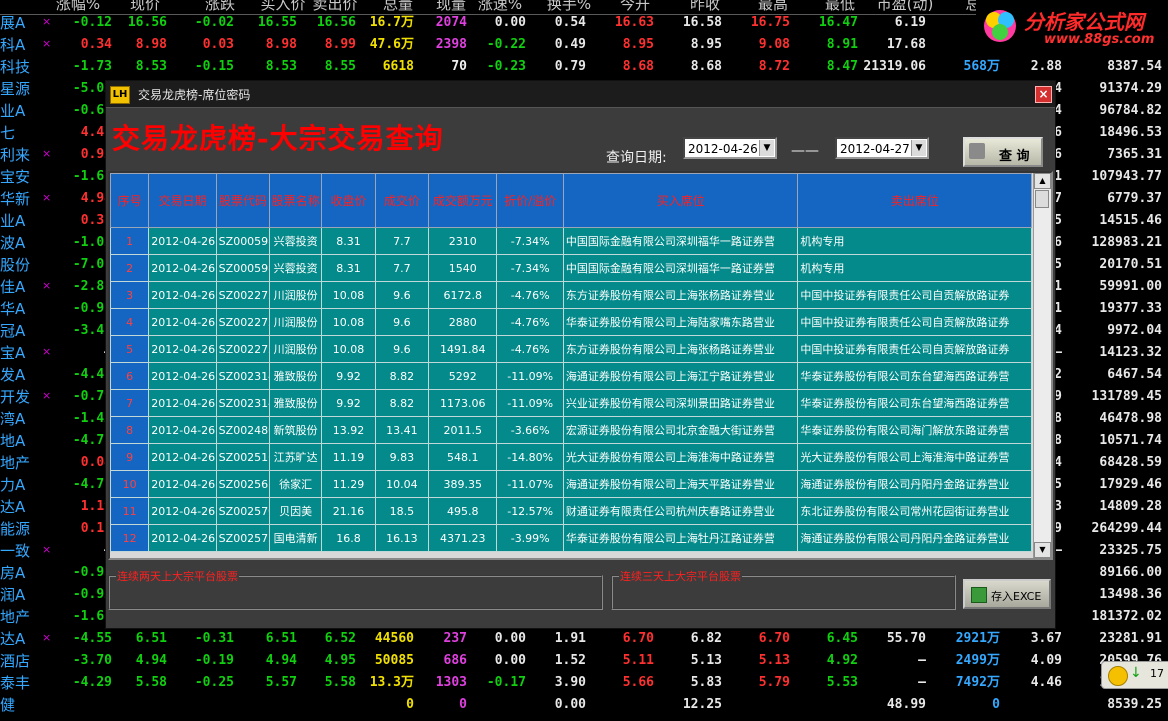 Image resolution: width=1168 pixels, height=721 pixels. Describe the element at coordinates (914, 200) in the screenshot. I see `grid-column-header: 卖出席位` at that location.